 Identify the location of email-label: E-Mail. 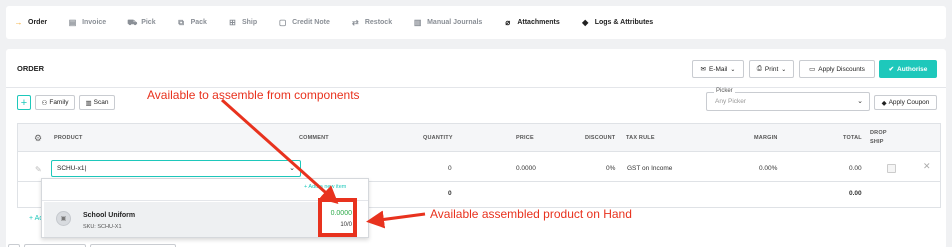
(718, 69).